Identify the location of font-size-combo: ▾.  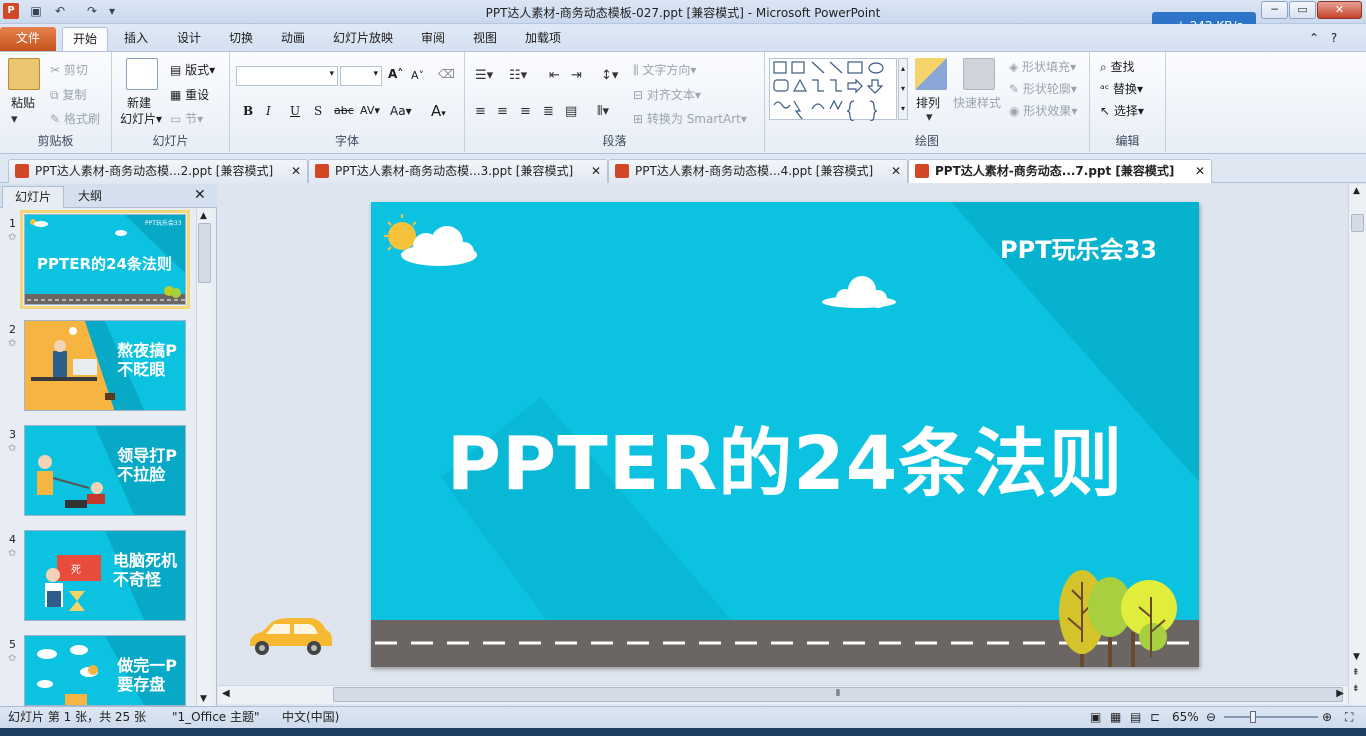
(361, 76).